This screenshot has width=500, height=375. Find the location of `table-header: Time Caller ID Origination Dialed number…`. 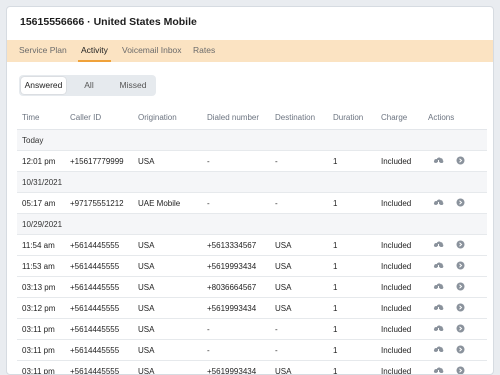

table-header: Time Caller ID Origination Dialed number… is located at coordinates (252, 117).